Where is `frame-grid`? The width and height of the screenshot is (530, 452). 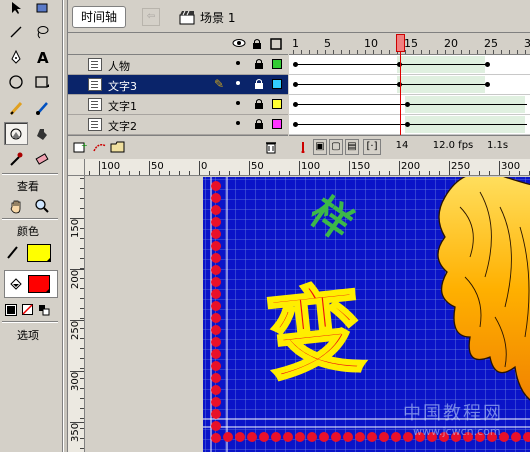 frame-grid is located at coordinates (409, 95).